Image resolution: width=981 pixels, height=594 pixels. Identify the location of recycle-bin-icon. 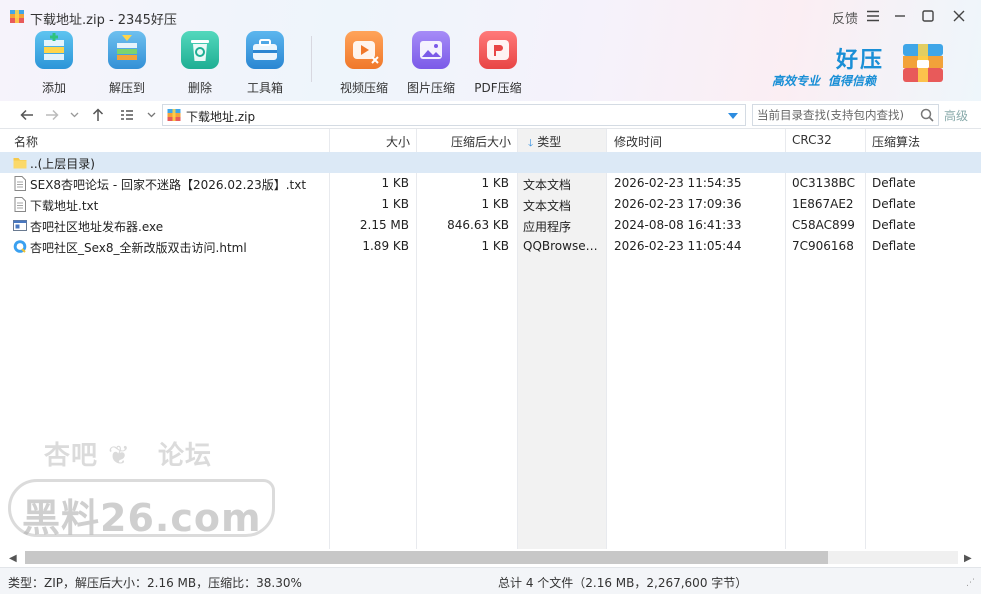
(200, 50).